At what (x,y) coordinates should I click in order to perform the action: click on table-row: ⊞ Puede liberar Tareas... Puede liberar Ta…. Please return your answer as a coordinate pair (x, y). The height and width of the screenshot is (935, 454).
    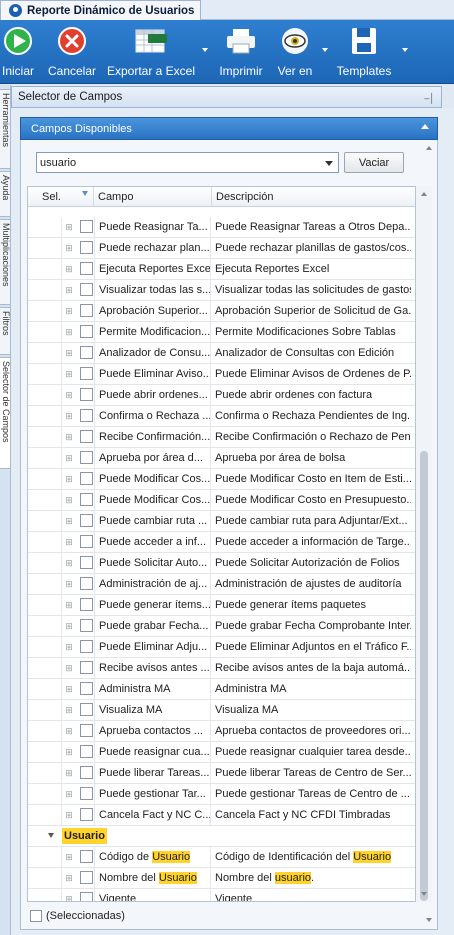
    Looking at the image, I should click on (221, 773).